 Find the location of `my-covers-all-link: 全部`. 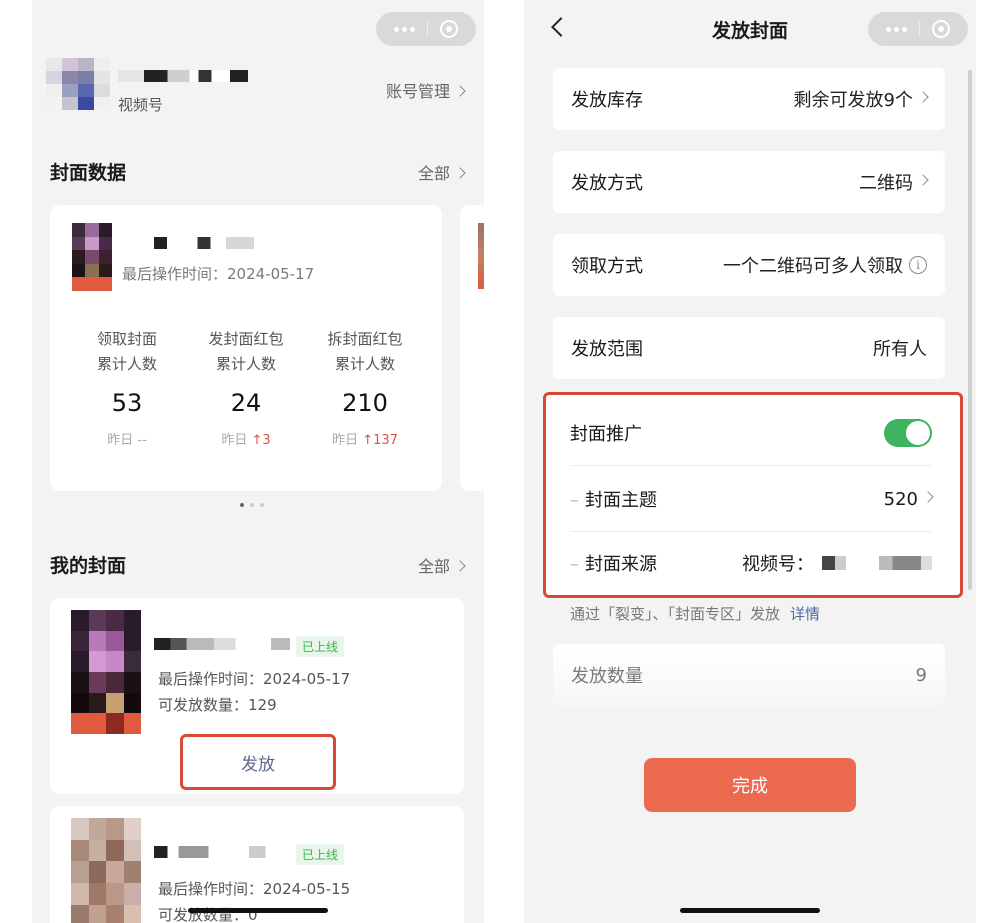

my-covers-all-link: 全部 is located at coordinates (441, 565).